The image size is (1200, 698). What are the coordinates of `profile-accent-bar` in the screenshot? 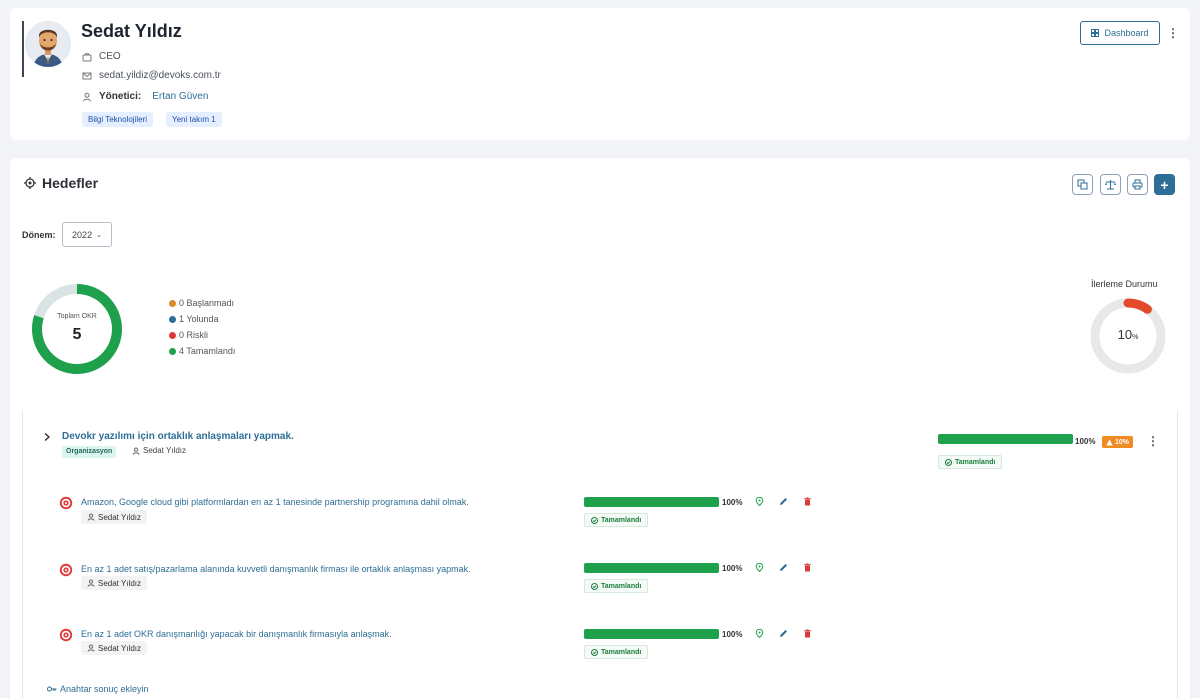 It's located at (23, 49).